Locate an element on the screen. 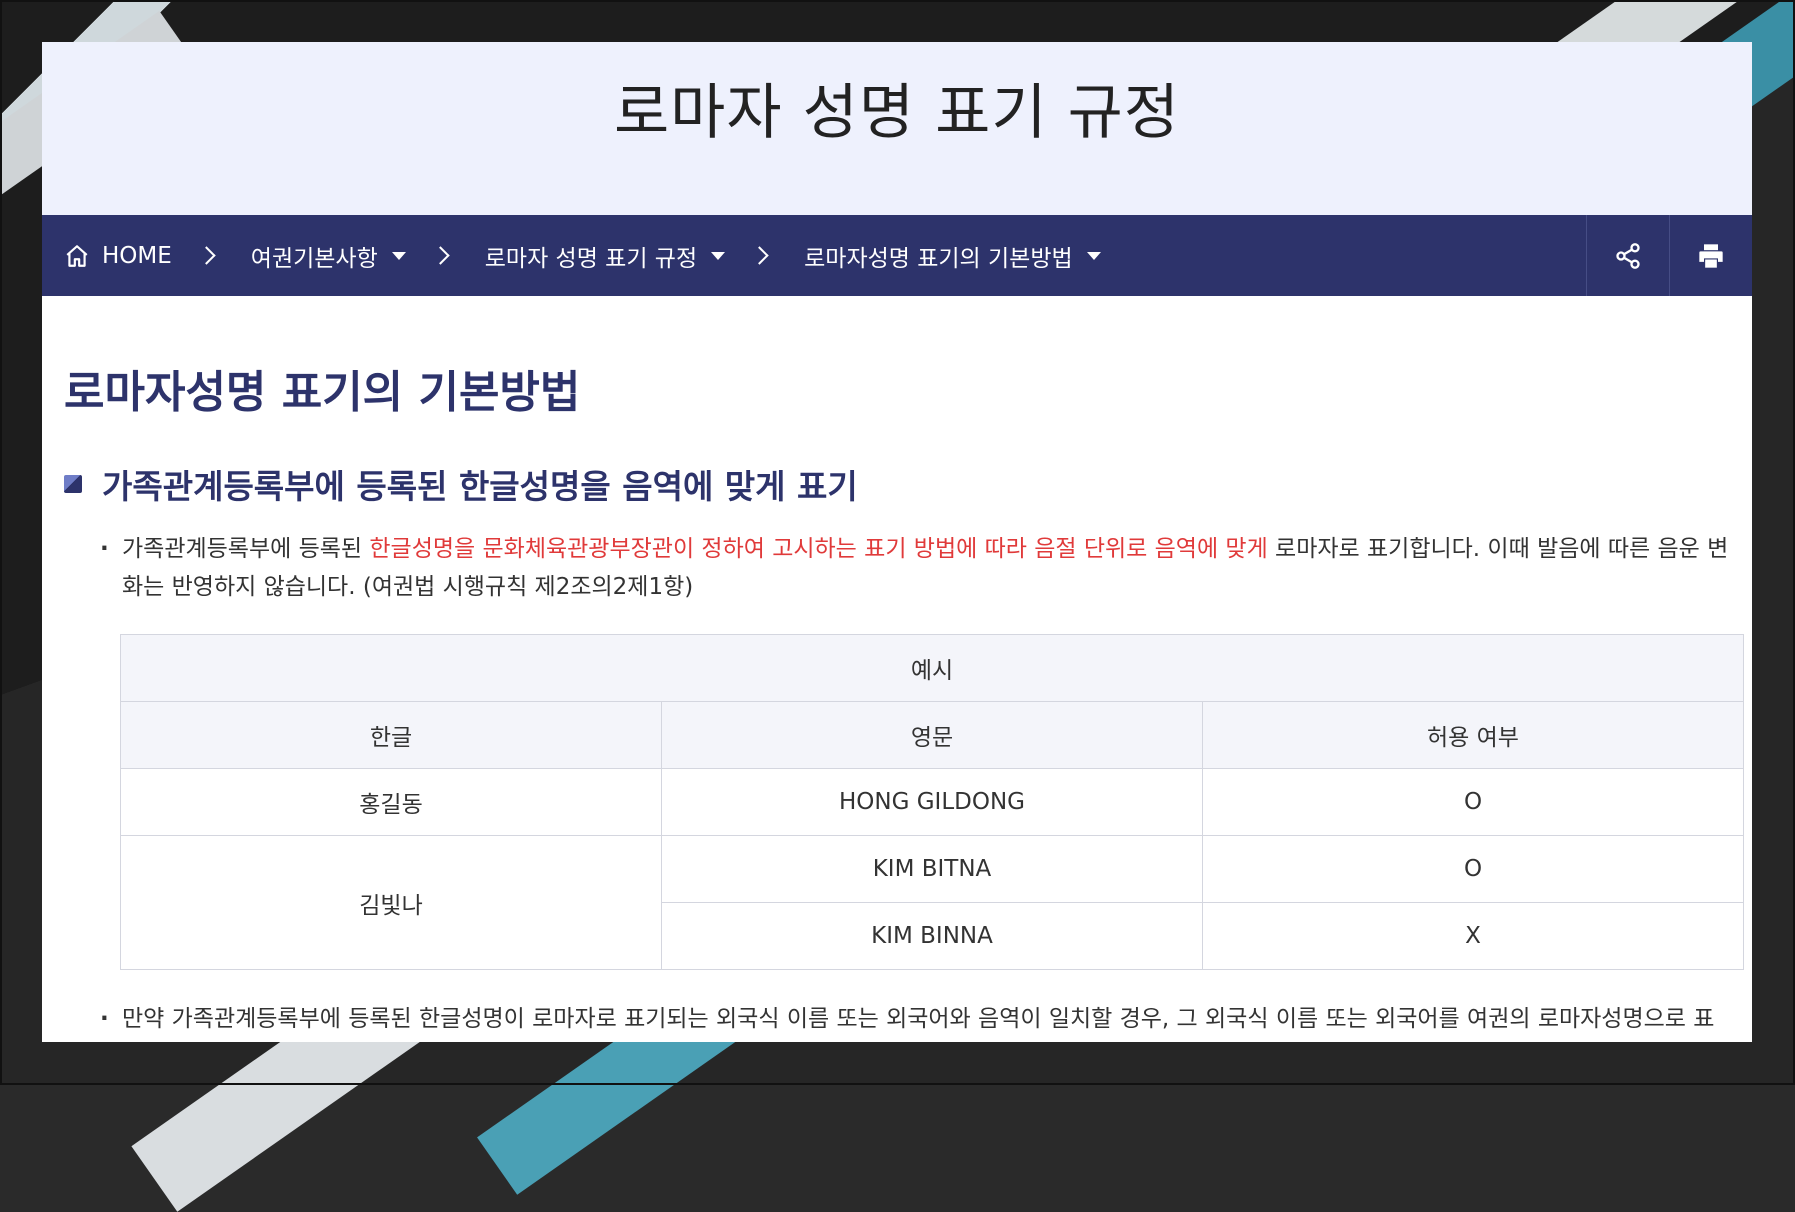  table-row: 김빛나 KIM BITNA O is located at coordinates (932, 902).